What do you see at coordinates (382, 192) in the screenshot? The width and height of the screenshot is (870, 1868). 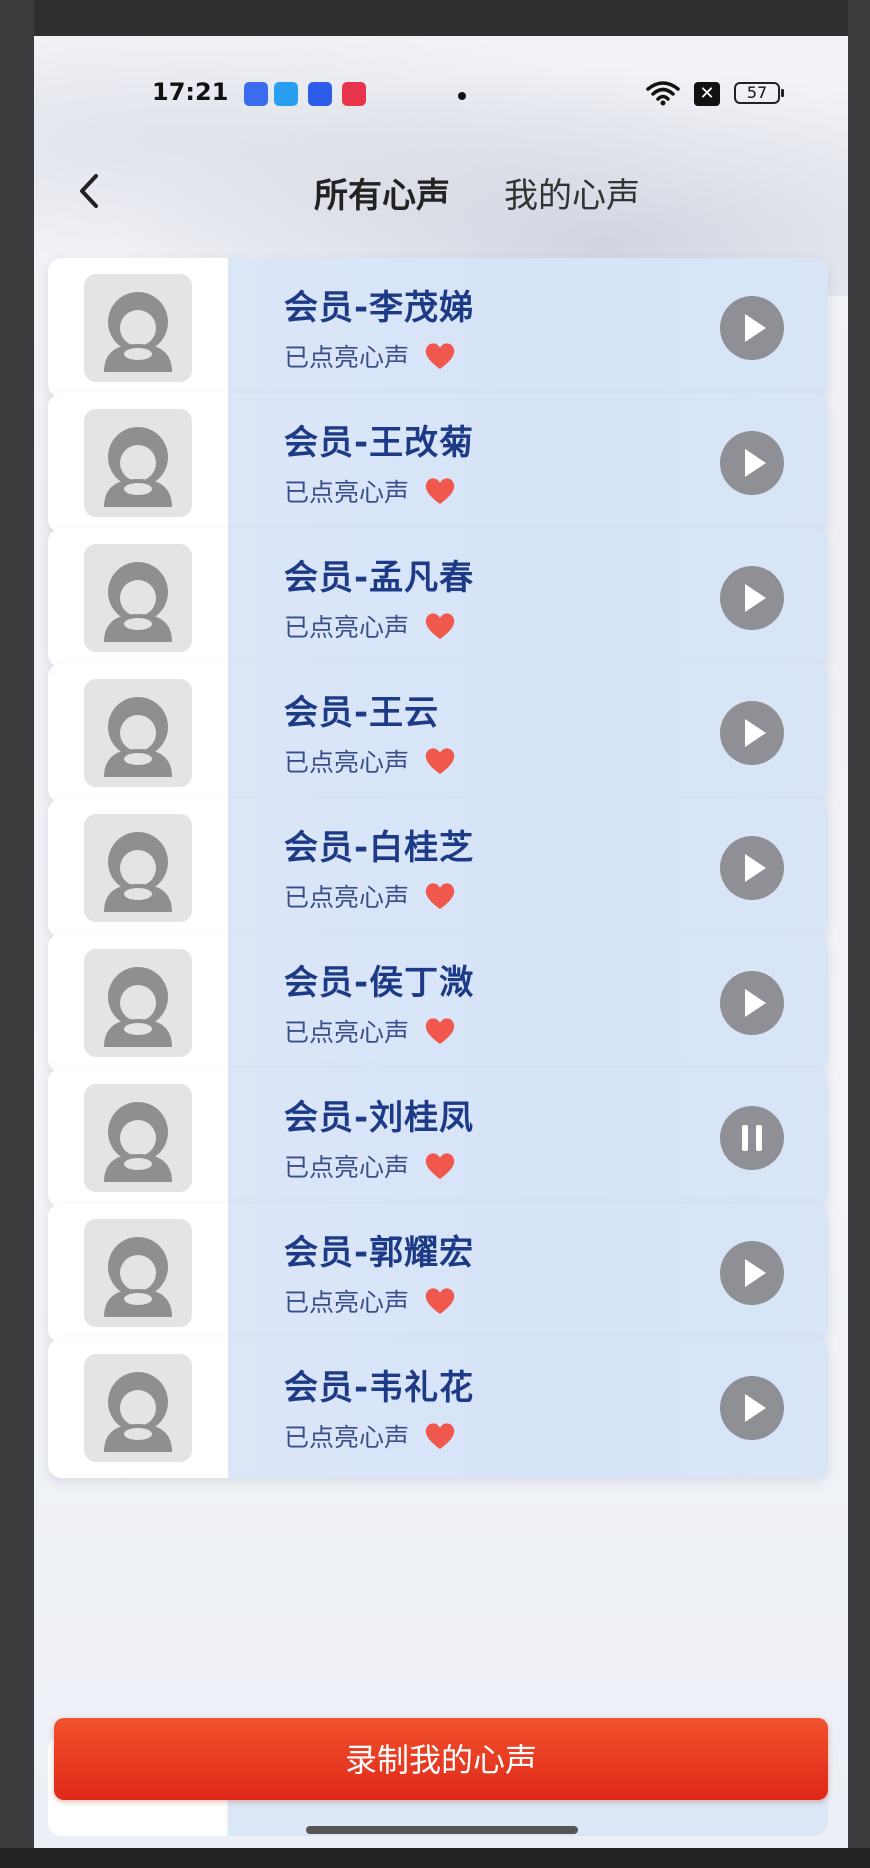 I see `tab-all-voices: 所有心声` at bounding box center [382, 192].